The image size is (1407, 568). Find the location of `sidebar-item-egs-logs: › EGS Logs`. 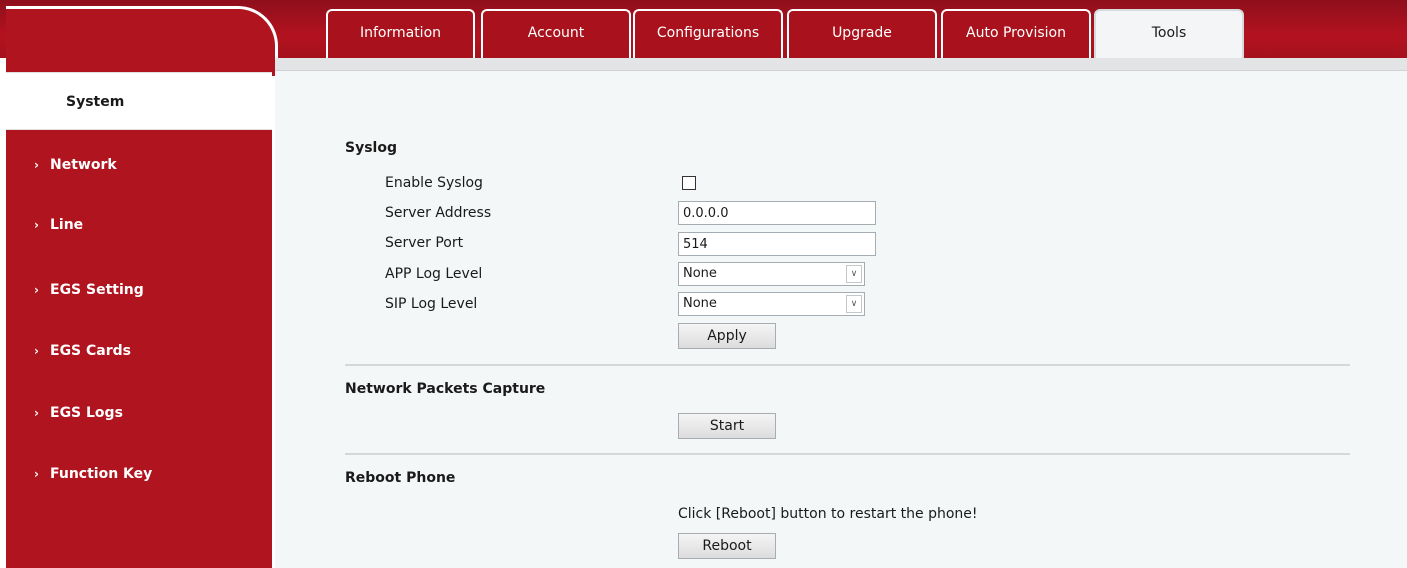

sidebar-item-egs-logs: › EGS Logs is located at coordinates (139, 413).